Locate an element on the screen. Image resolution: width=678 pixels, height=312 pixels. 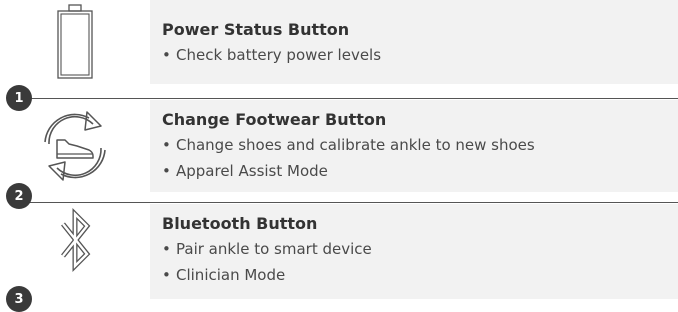
bullet-text: Clinician Mode is located at coordinates (231, 275).